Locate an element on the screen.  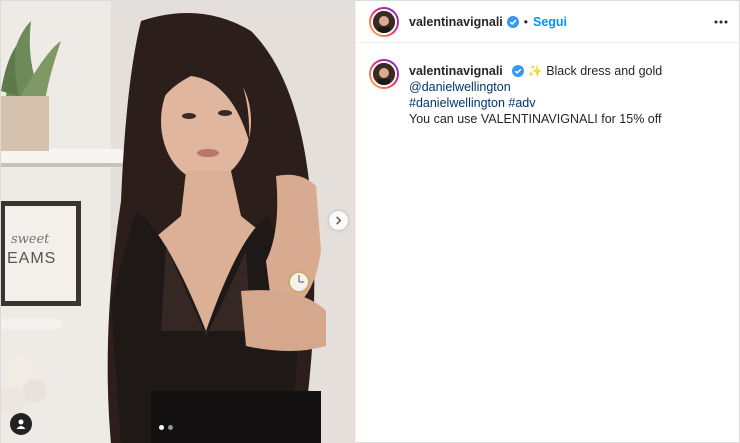
carousel-next-button is located at coordinates (338, 220).